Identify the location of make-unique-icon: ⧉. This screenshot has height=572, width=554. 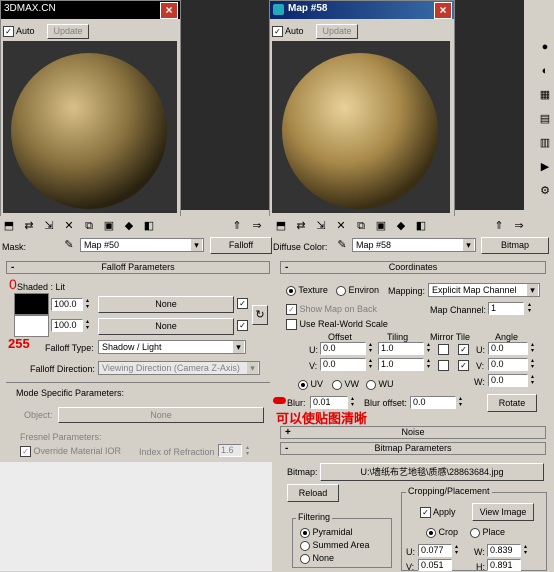
(361, 226).